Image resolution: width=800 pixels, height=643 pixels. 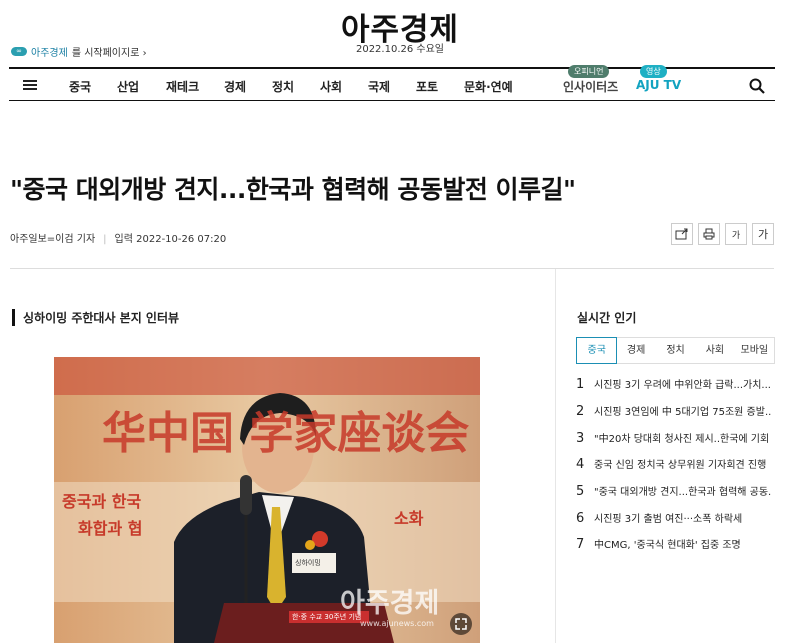 What do you see at coordinates (95, 317) in the screenshot?
I see `article-subtitle: 싱하이밍 주한대사 본지 인터뷰` at bounding box center [95, 317].